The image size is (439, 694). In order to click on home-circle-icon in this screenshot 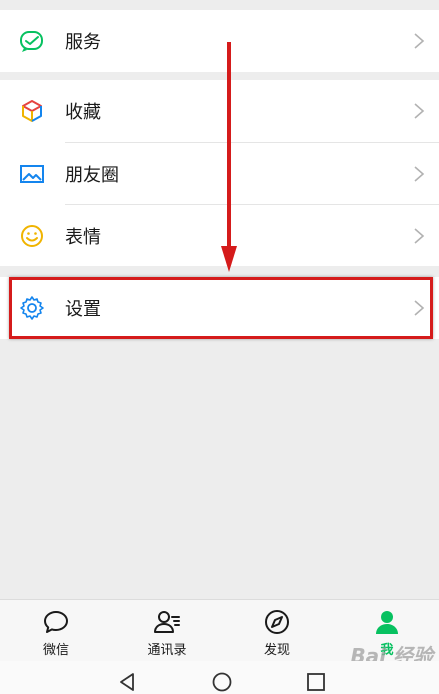, I will do `click(222, 682)`.